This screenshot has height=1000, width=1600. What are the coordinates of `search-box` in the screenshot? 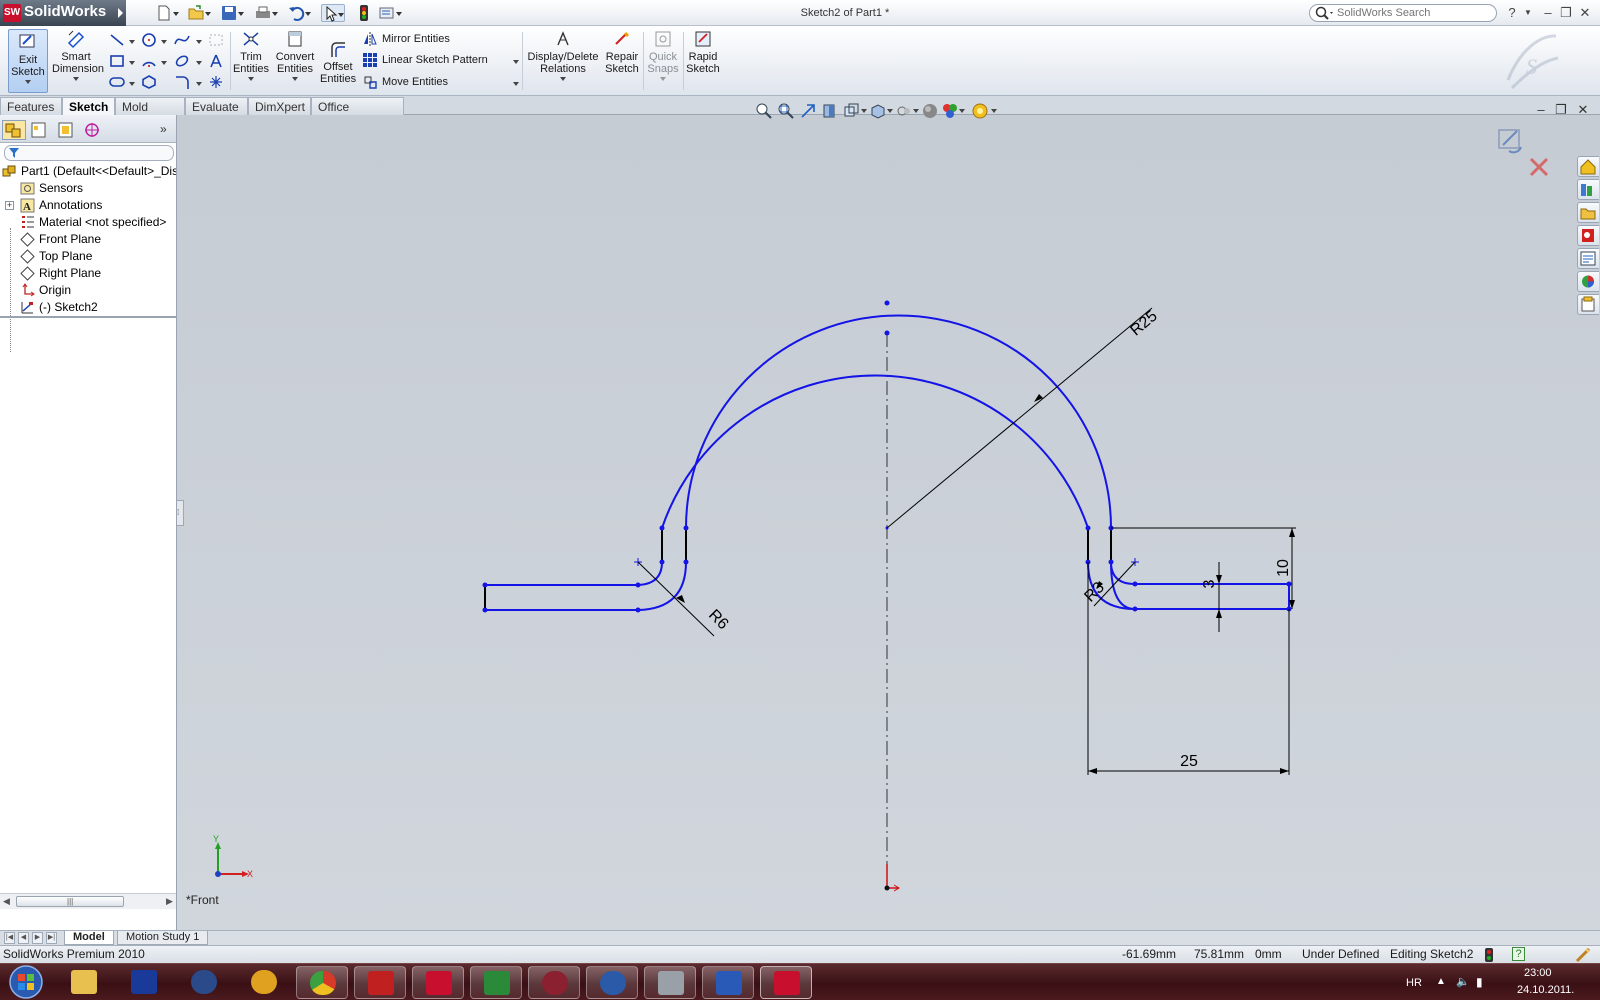 It's located at (1403, 13).